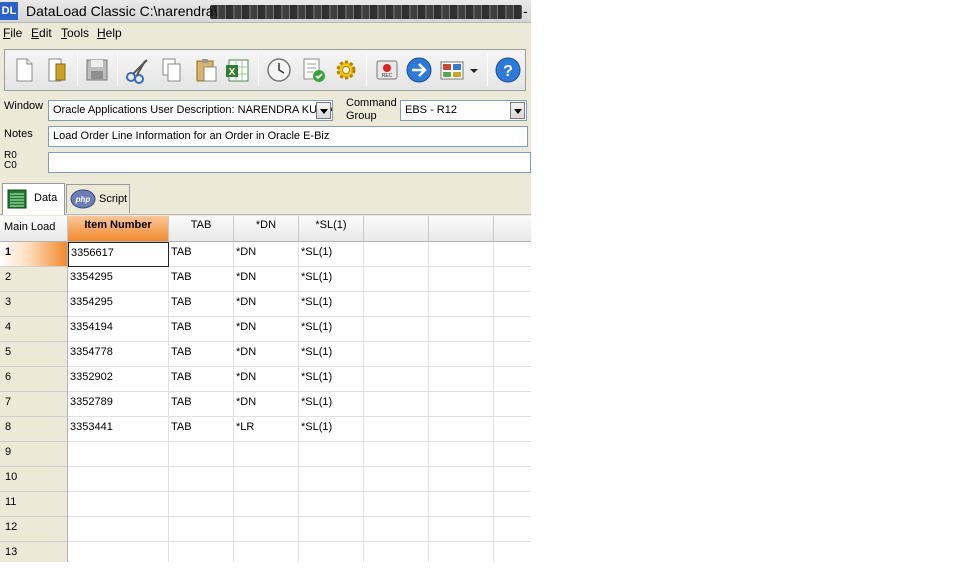  I want to click on command-group-select: EBS - R12, so click(463, 110).